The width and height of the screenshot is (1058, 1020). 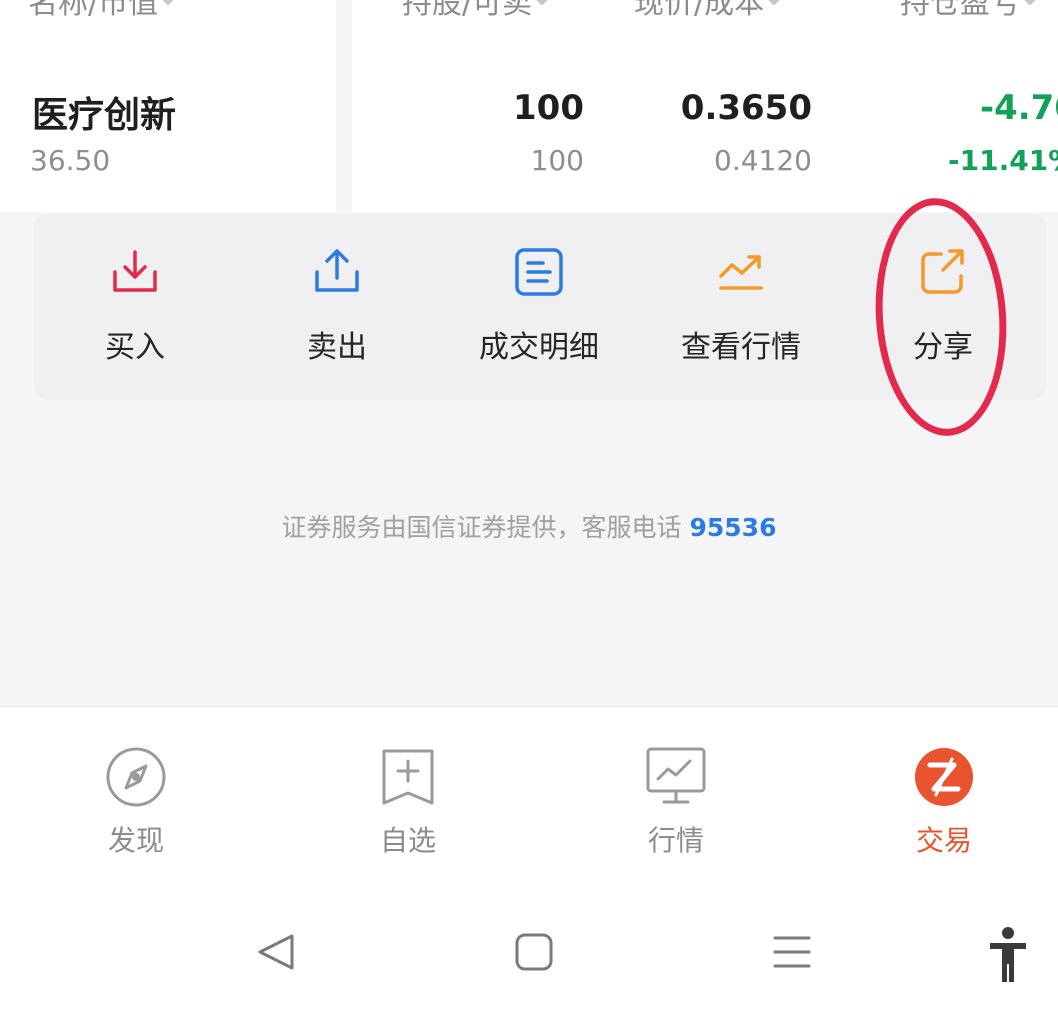 What do you see at coordinates (135, 307) in the screenshot?
I see `buy-button: 买入` at bounding box center [135, 307].